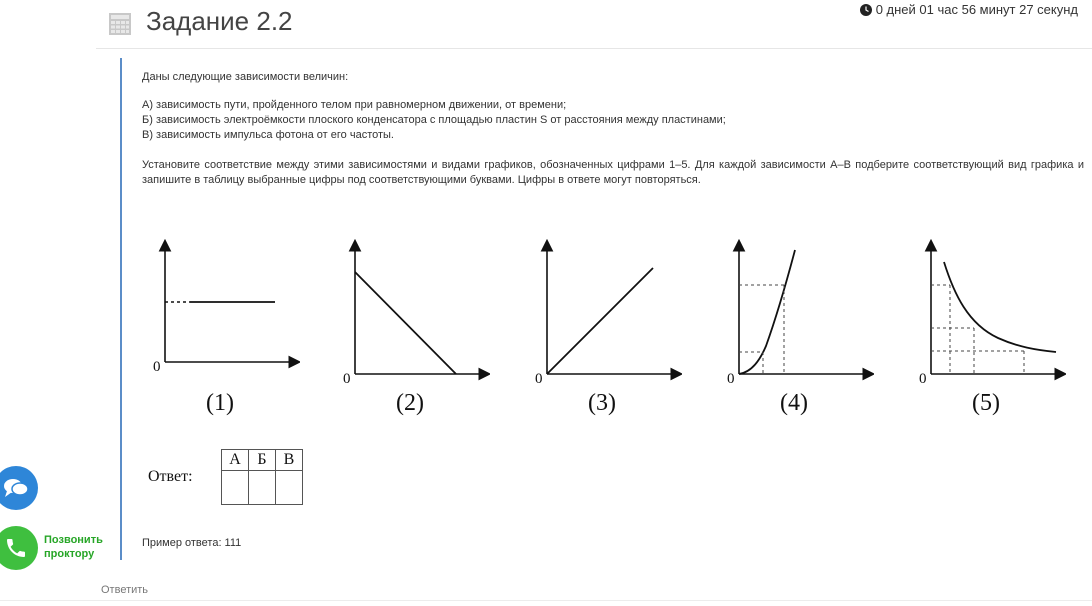 The height and width of the screenshot is (606, 1092). Describe the element at coordinates (245, 77) in the screenshot. I see `task-intro: Даны следующие зависимости величин:` at that location.